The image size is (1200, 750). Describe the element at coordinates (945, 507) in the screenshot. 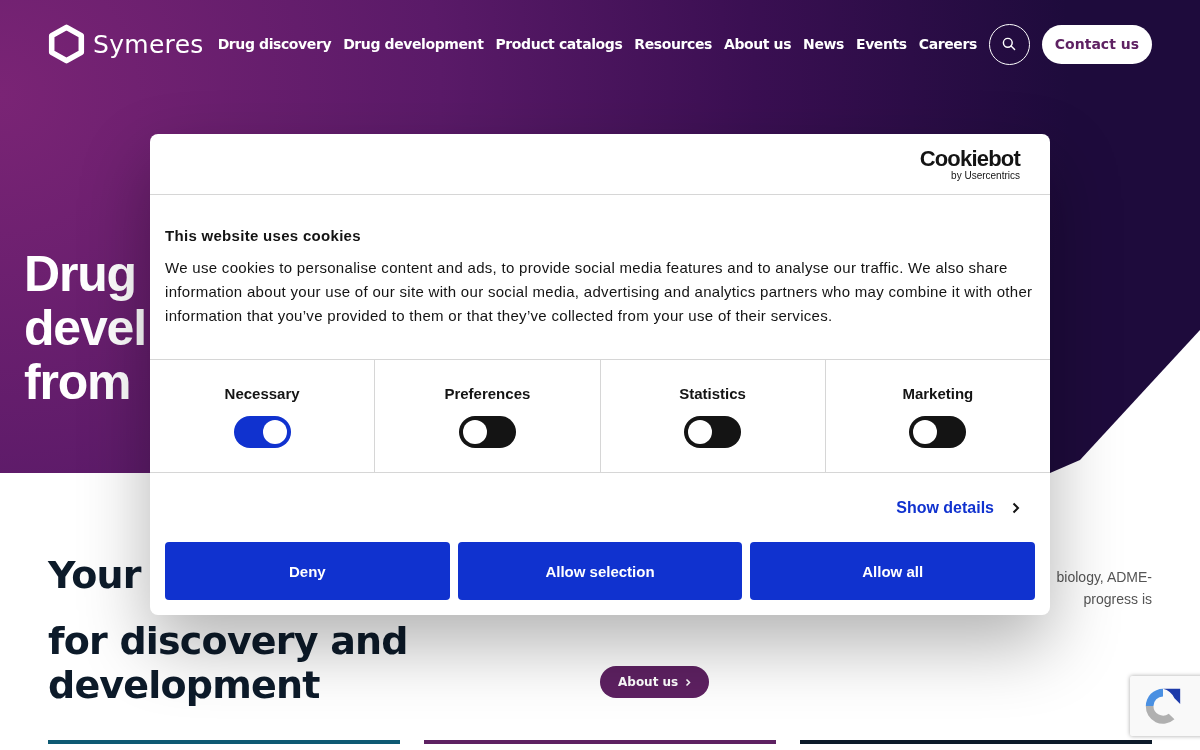

I see `show-details-link: Show details` at that location.